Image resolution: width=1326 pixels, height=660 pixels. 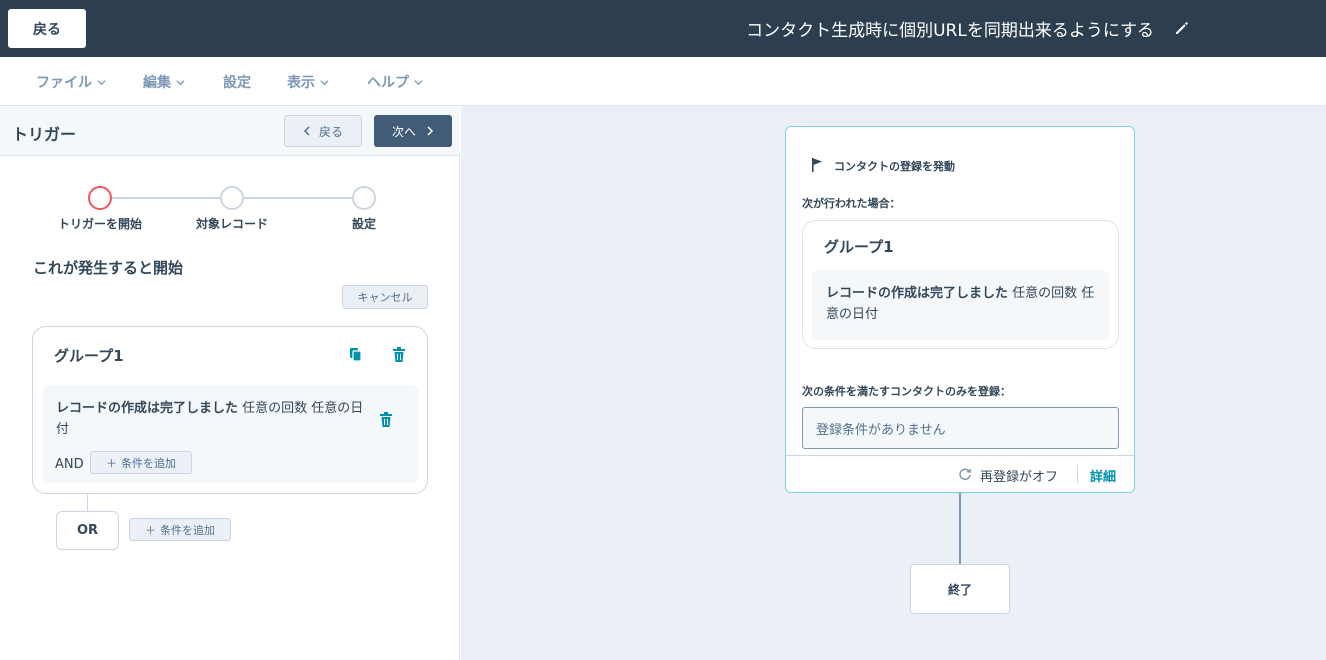 I want to click on end-node: 終了, so click(x=960, y=589).